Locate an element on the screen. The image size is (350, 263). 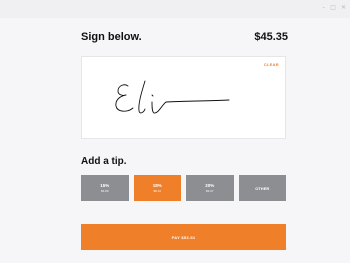
signature-drawing is located at coordinates (172, 97).